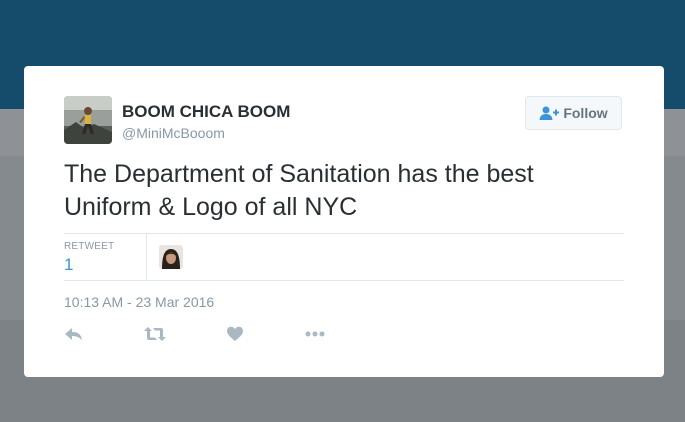  Describe the element at coordinates (146, 257) in the screenshot. I see `stats-separator` at that location.